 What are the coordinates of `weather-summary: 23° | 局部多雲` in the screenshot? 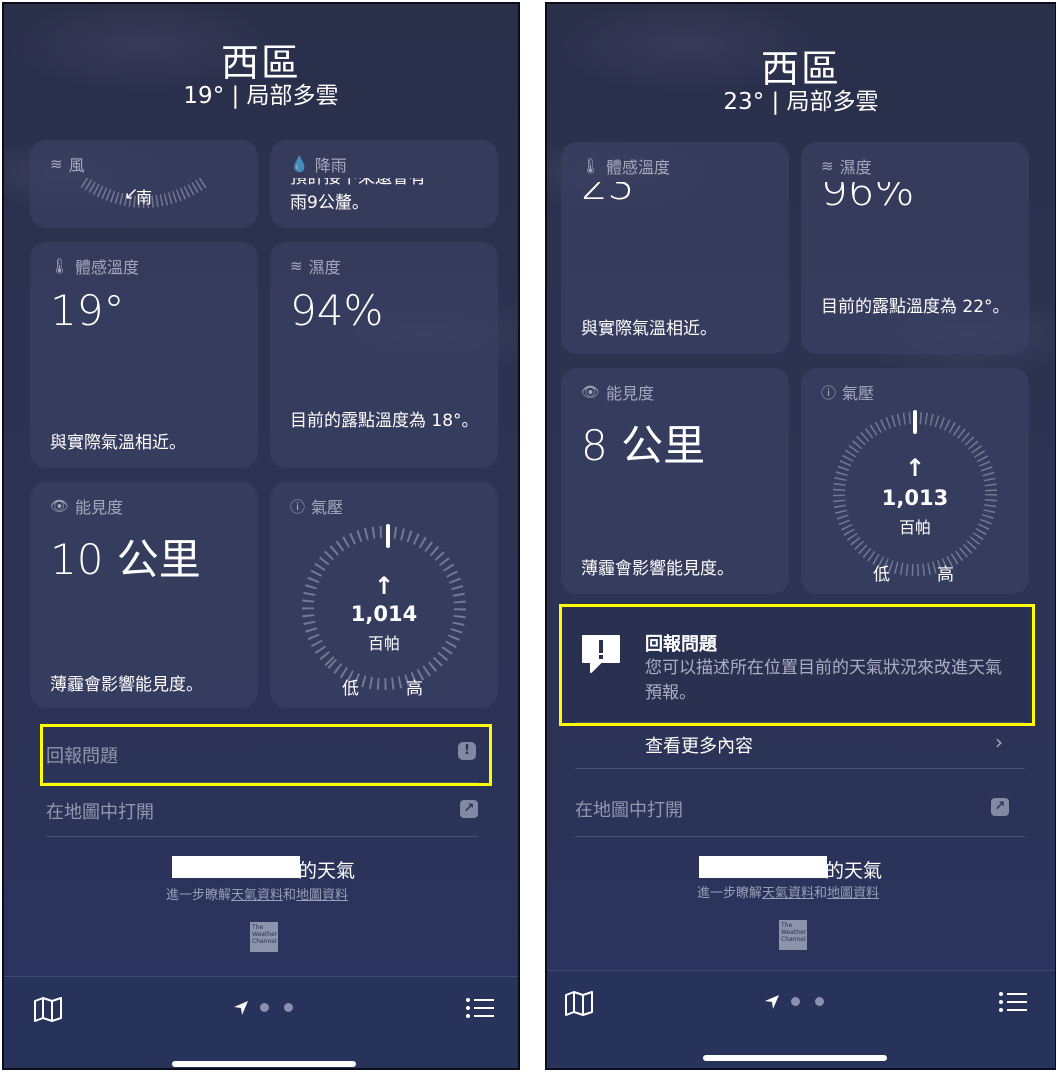 It's located at (801, 102).